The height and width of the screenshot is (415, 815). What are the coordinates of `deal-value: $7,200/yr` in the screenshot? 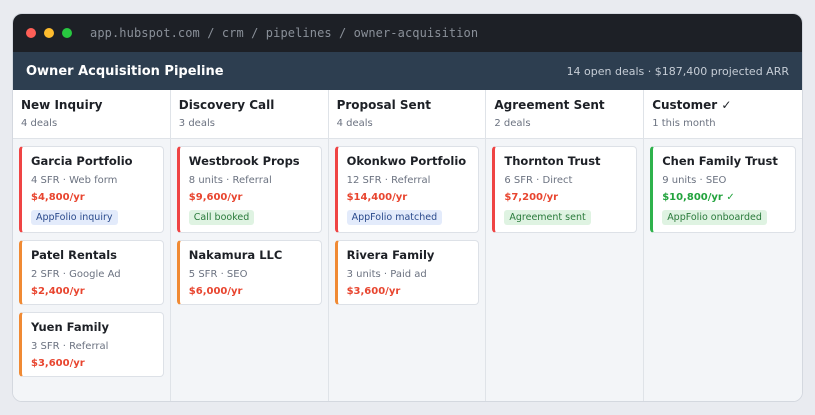 It's located at (531, 197).